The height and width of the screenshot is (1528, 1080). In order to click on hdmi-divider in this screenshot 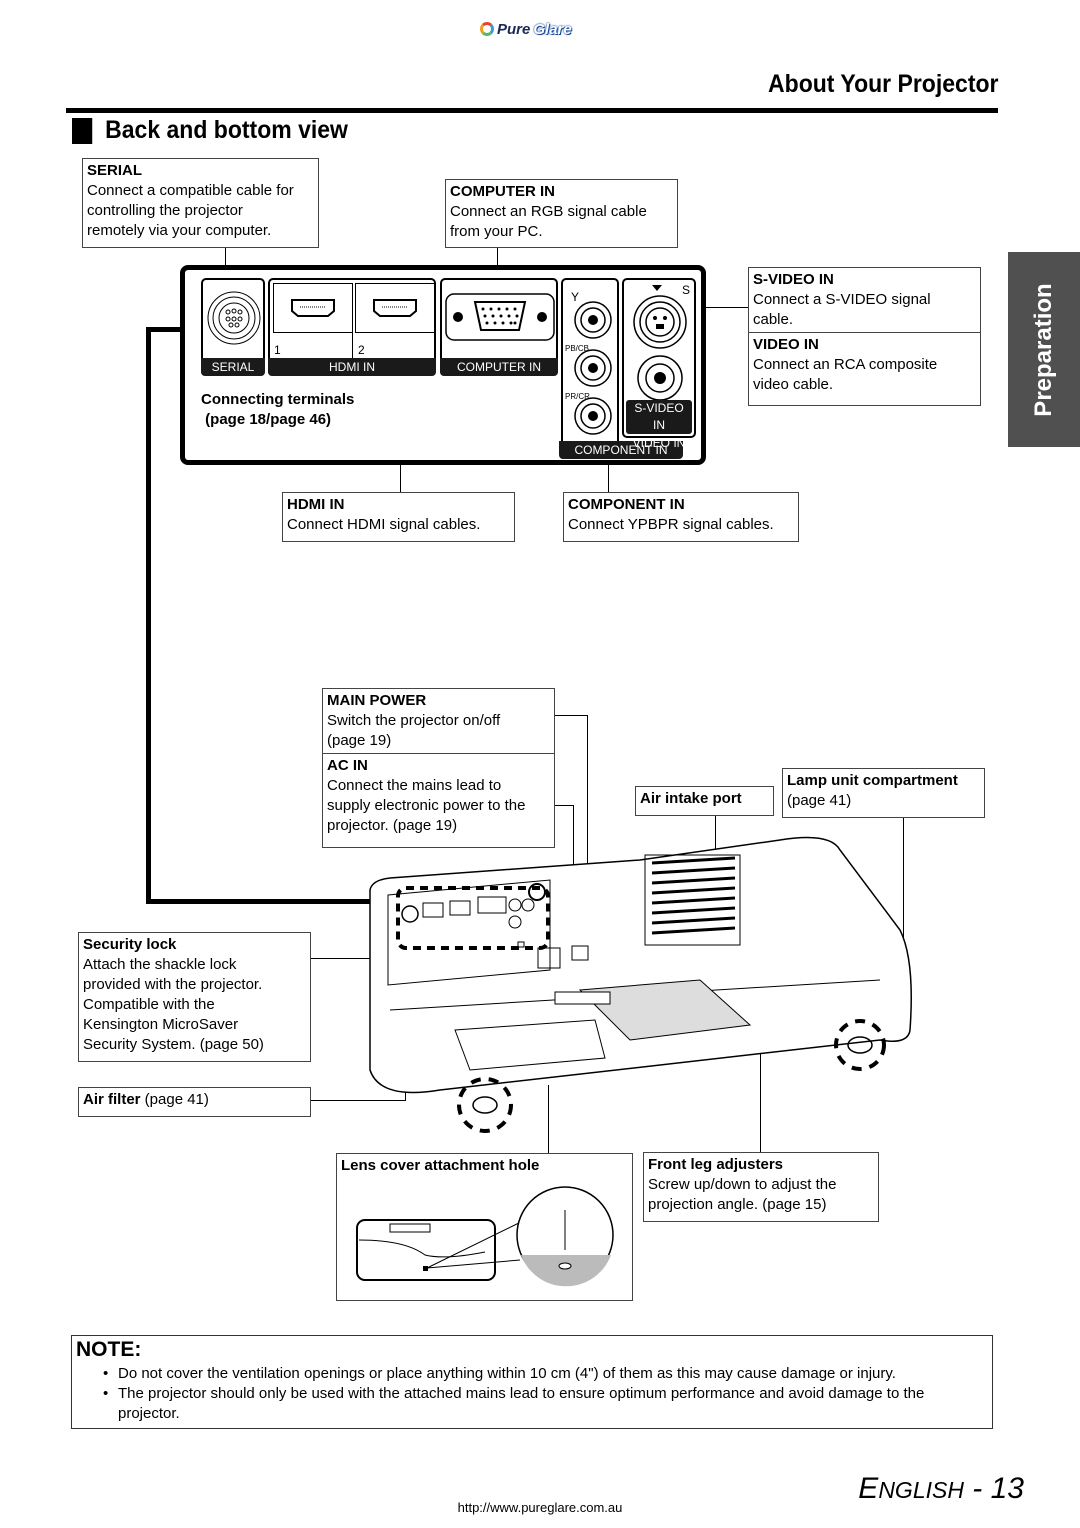, I will do `click(352, 321)`.